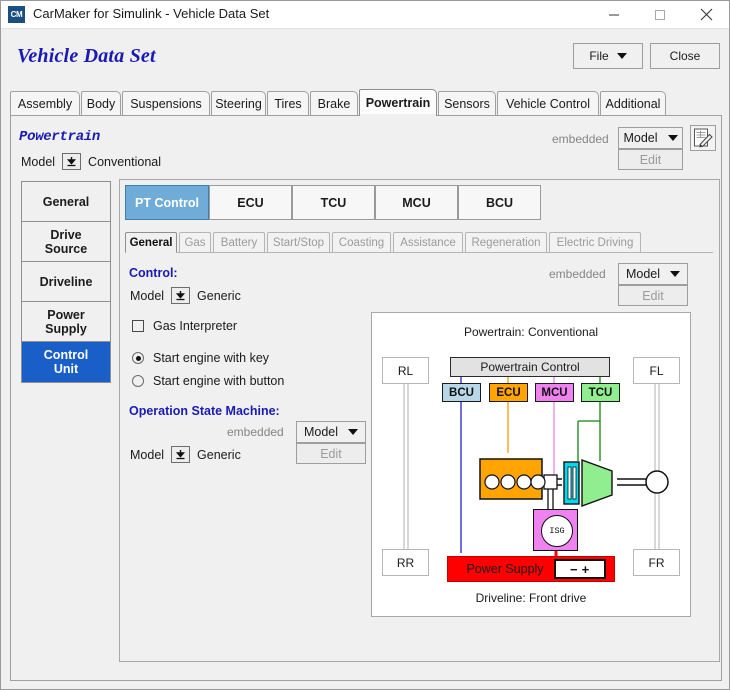 Image resolution: width=730 pixels, height=690 pixels. What do you see at coordinates (181, 454) in the screenshot?
I see `osm-model-dropdown-icon` at bounding box center [181, 454].